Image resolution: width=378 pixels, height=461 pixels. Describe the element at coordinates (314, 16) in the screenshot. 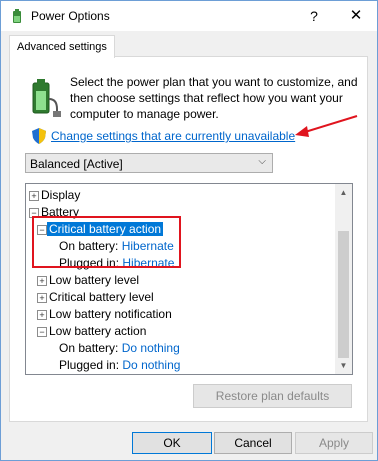

I see `help-button: ?` at that location.